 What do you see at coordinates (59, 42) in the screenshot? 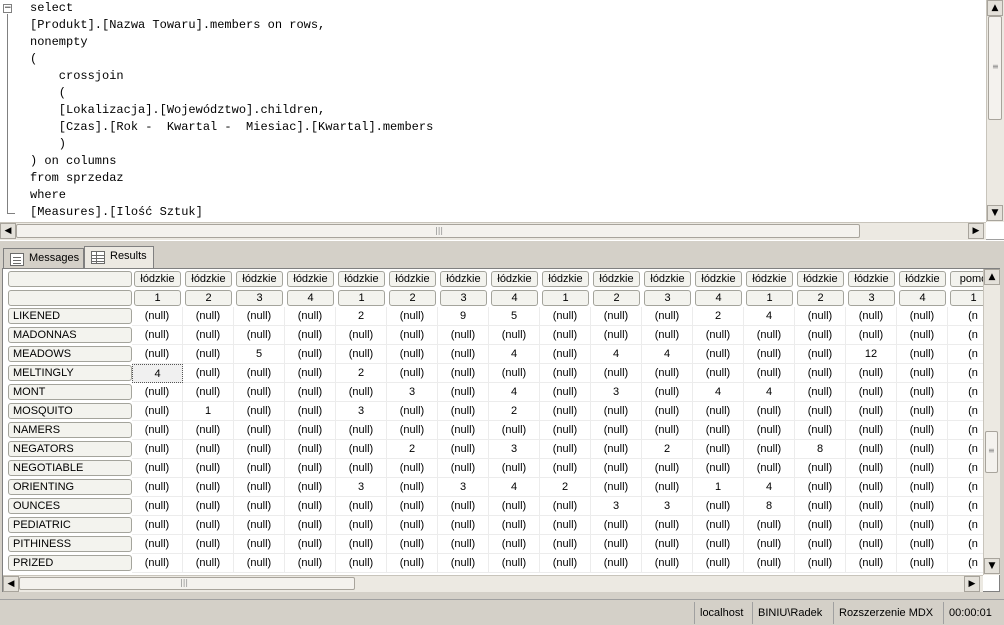
I see `code-line: nonempty` at bounding box center [59, 42].